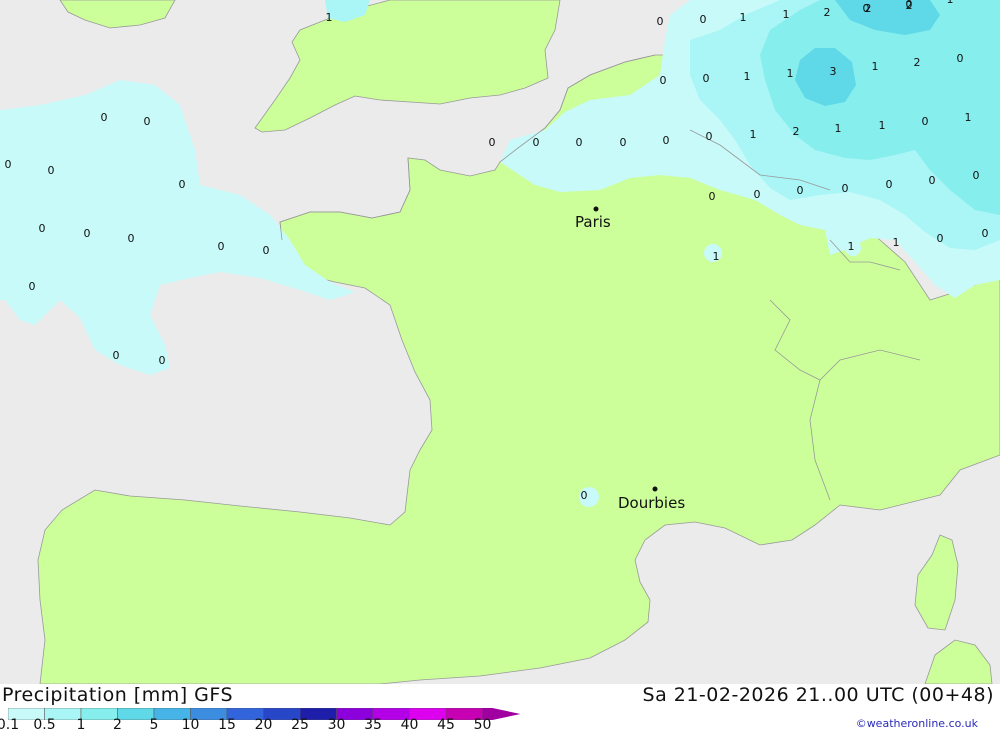 Image resolution: width=1000 pixels, height=733 pixels. What do you see at coordinates (482, 725) in the screenshot?
I see `legend-label: 50` at bounding box center [482, 725].